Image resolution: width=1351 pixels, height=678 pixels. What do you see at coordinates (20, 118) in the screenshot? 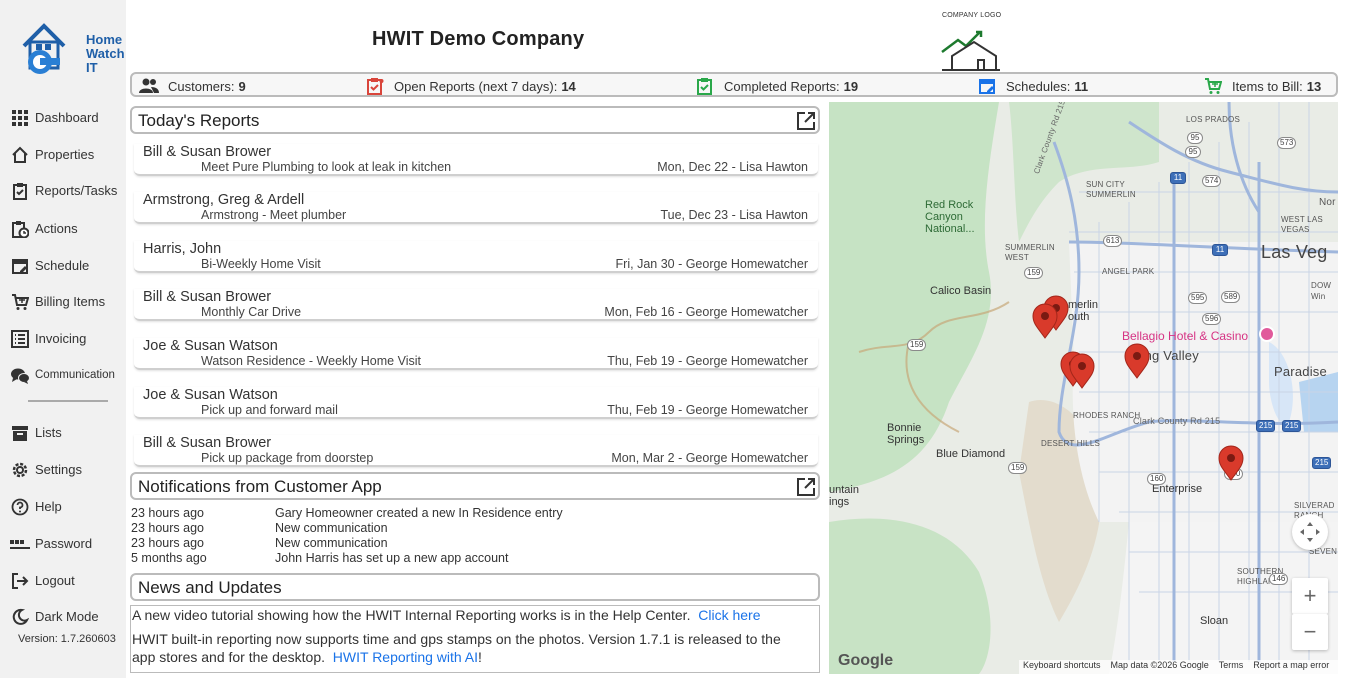
I see `grid-icon` at bounding box center [20, 118].